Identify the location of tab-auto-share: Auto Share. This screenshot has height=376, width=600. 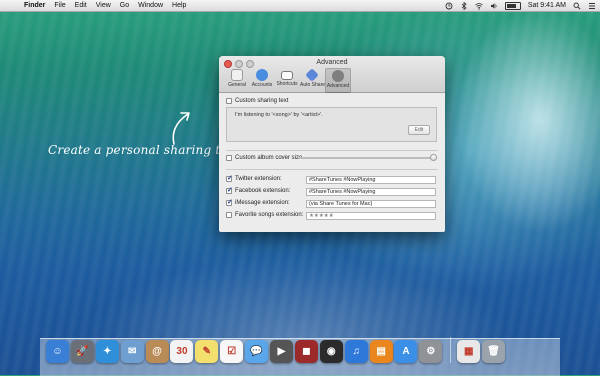
(313, 79).